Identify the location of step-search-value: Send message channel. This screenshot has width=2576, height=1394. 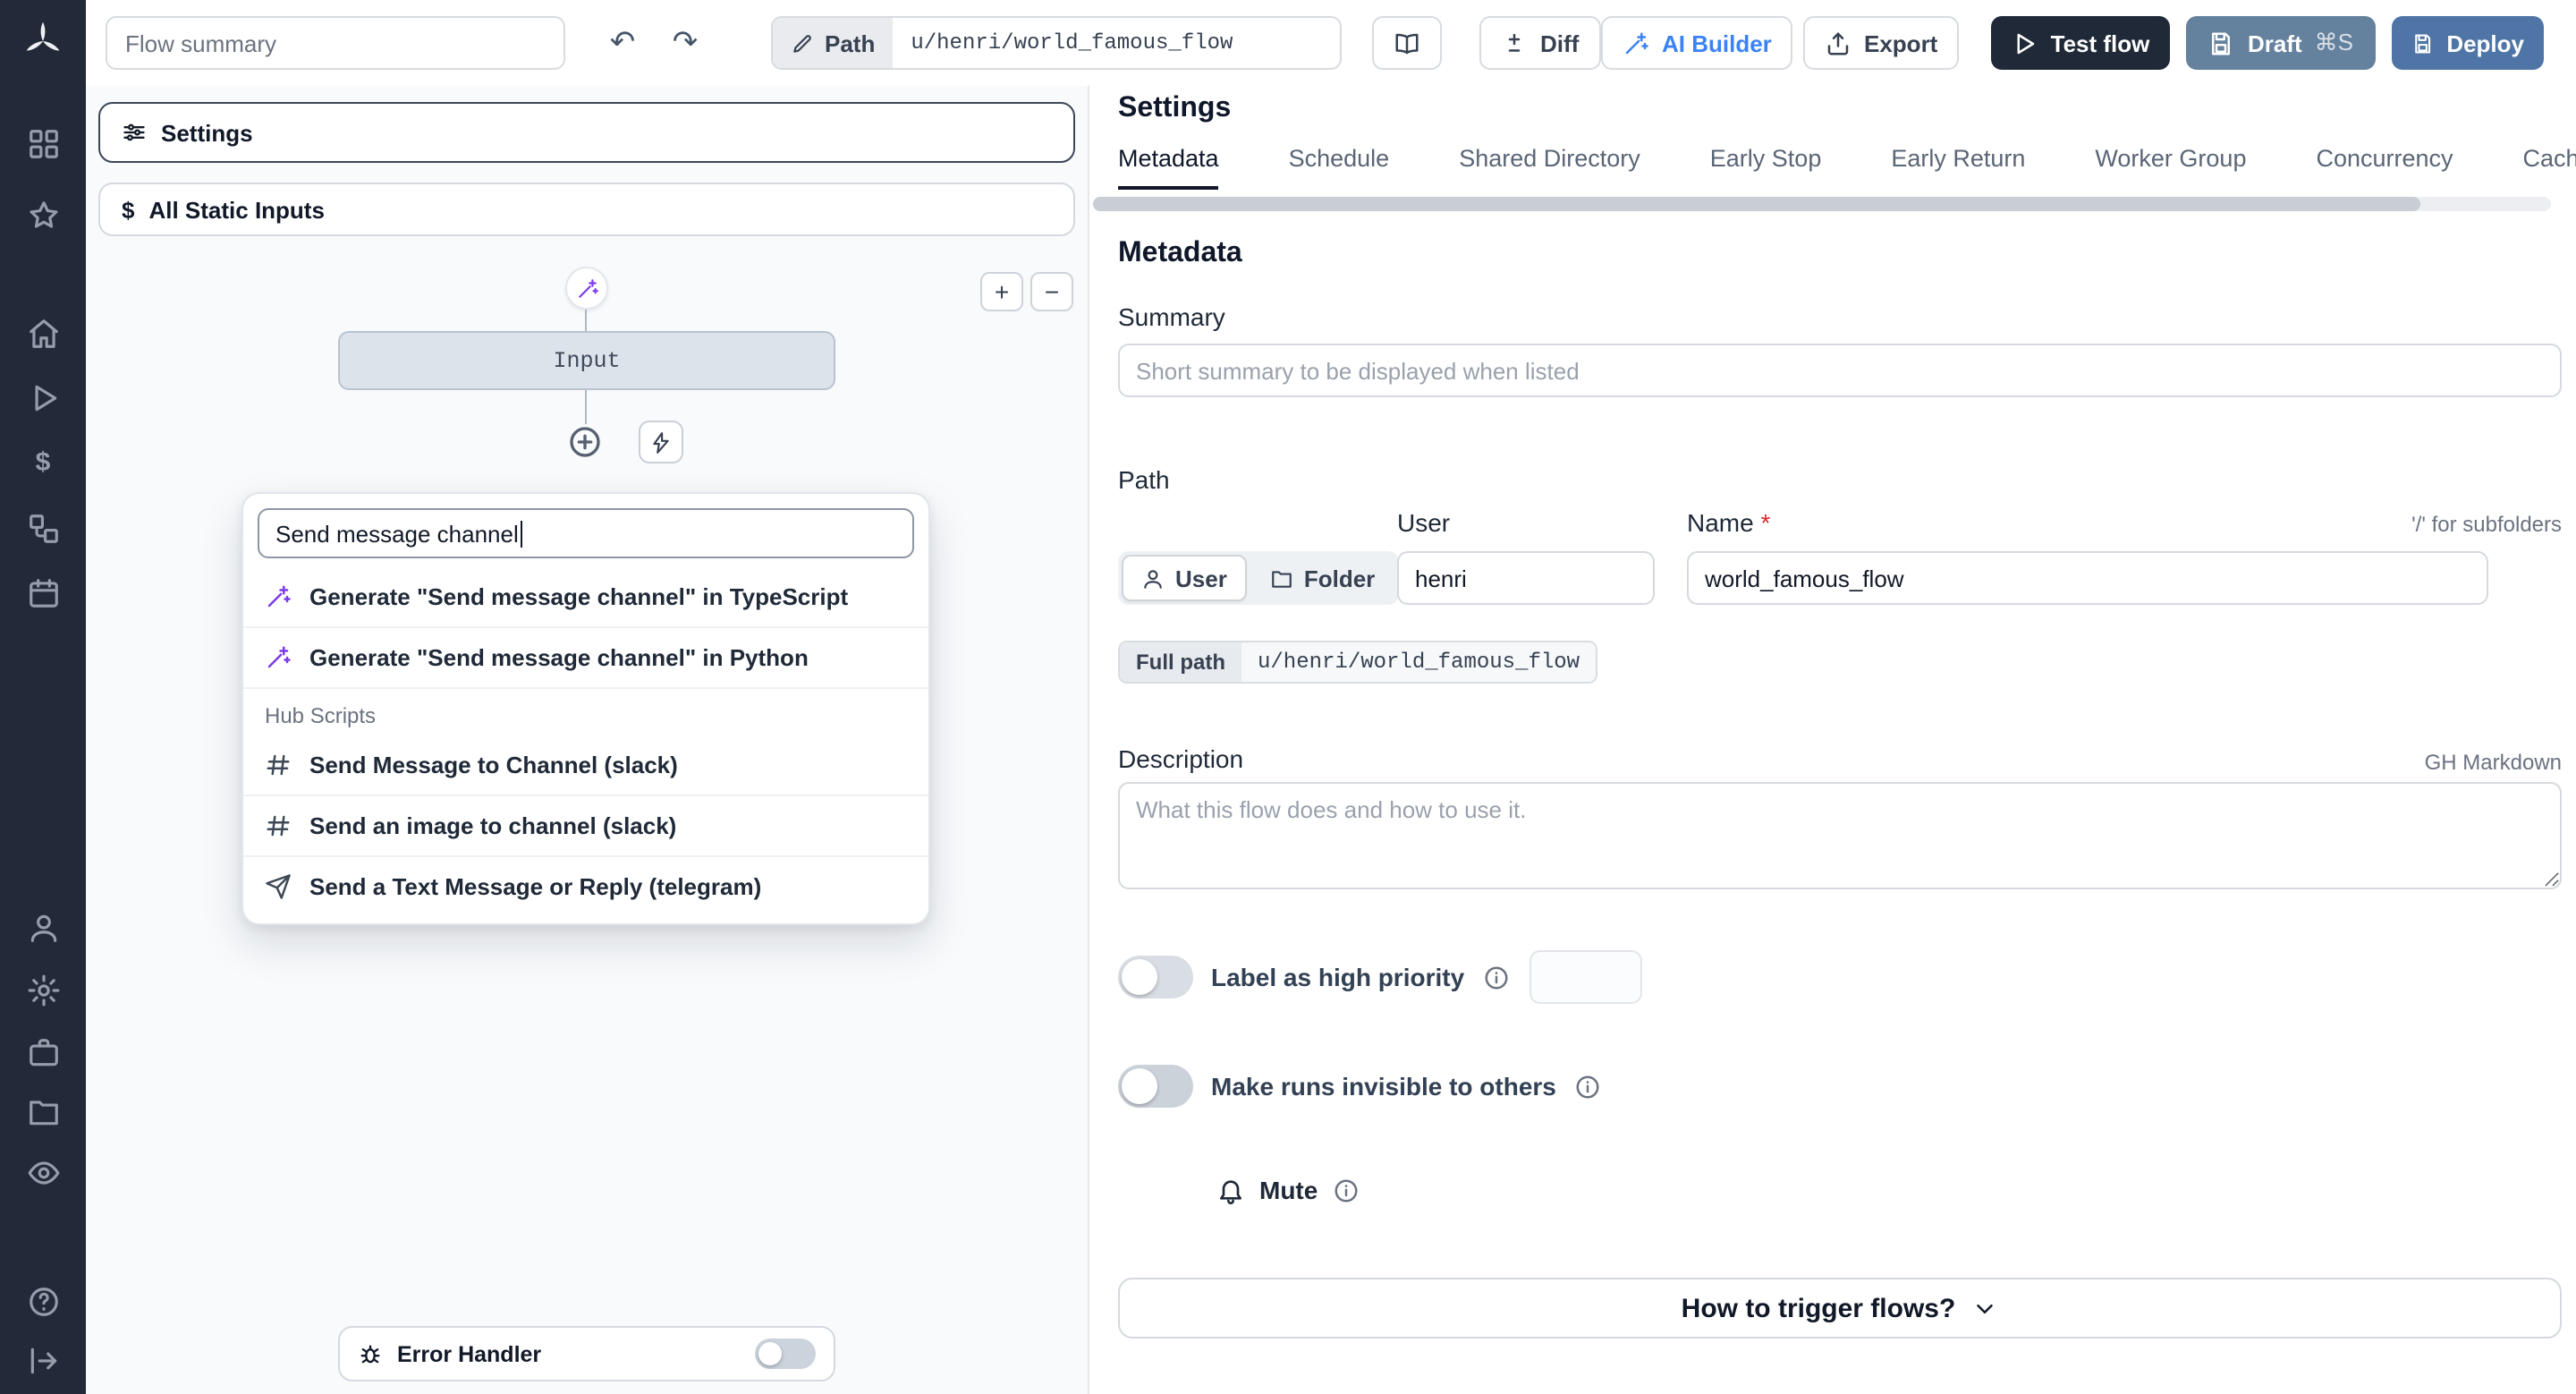
(397, 533).